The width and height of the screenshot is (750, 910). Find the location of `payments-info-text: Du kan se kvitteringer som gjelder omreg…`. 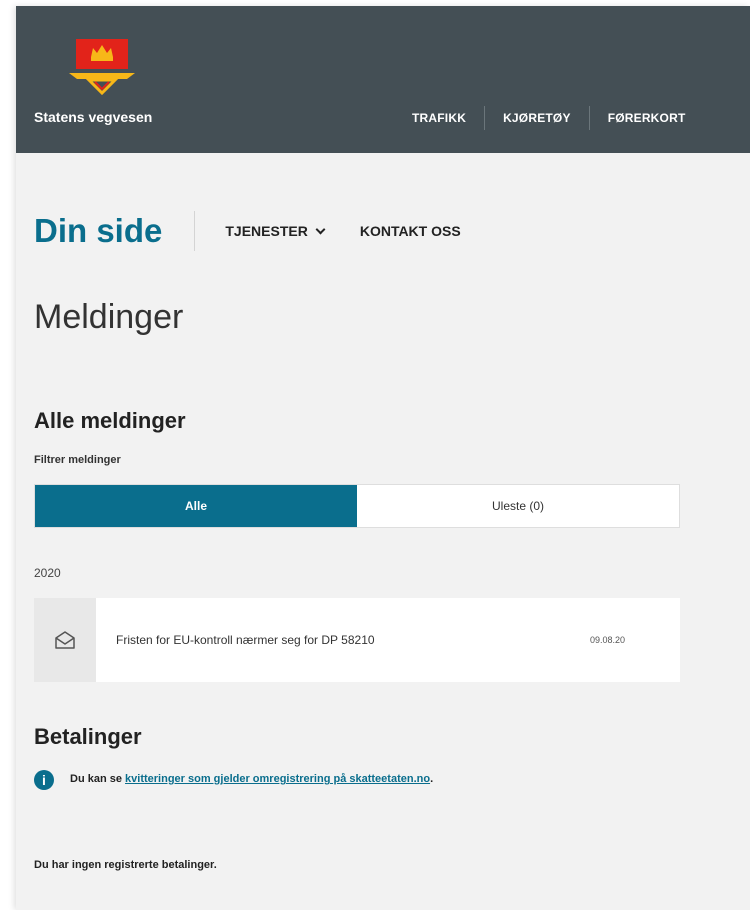

payments-info-text: Du kan se kvitteringer som gjelder omreg… is located at coordinates (280, 779).